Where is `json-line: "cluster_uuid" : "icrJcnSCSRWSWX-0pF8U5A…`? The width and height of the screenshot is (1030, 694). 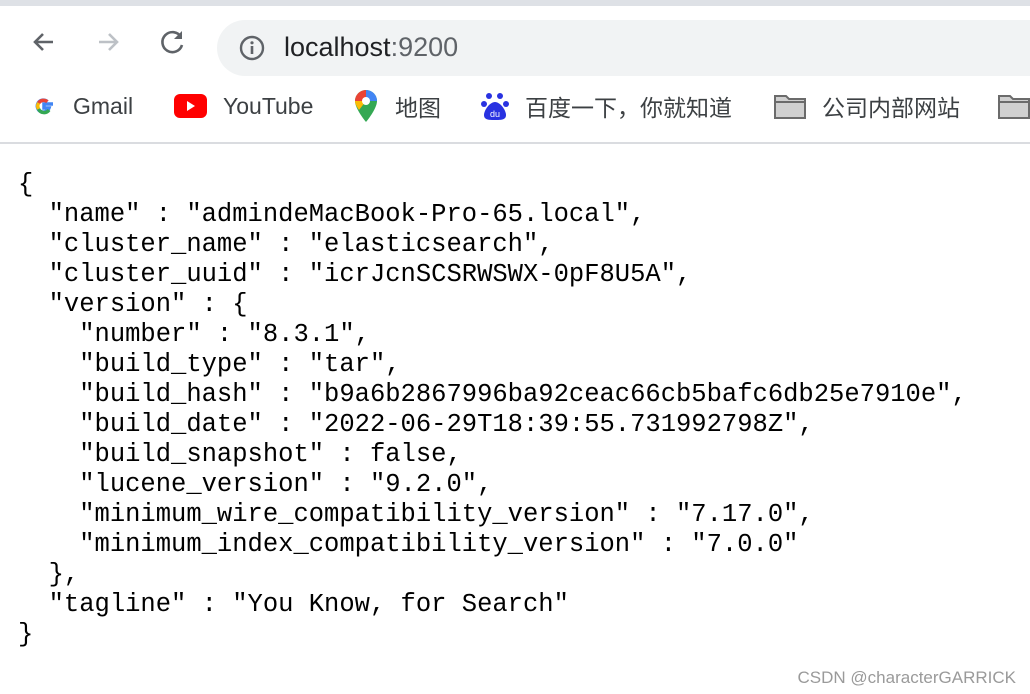
json-line: "cluster_uuid" : "icrJcnSCSRWSWX-0pF8U5A… is located at coordinates (355, 274).